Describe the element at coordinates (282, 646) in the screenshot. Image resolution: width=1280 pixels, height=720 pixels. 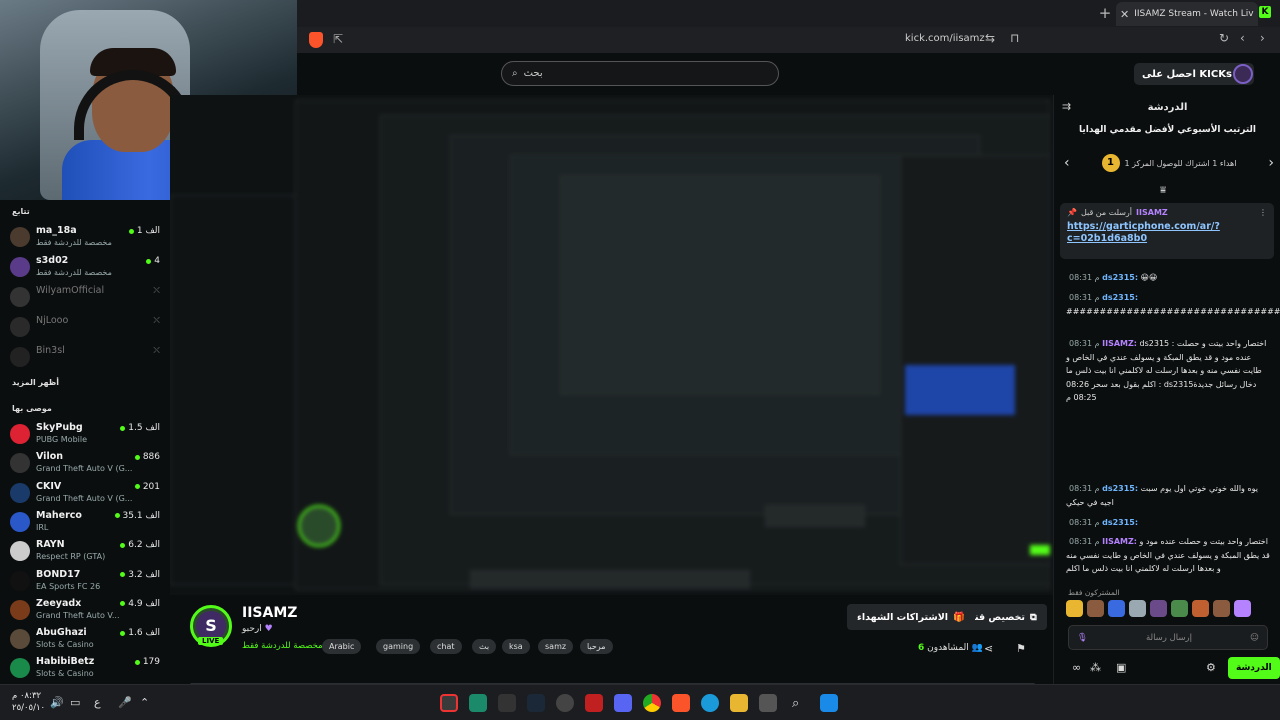
I see `stream-category: مخصصة للدردشة فقط` at that location.